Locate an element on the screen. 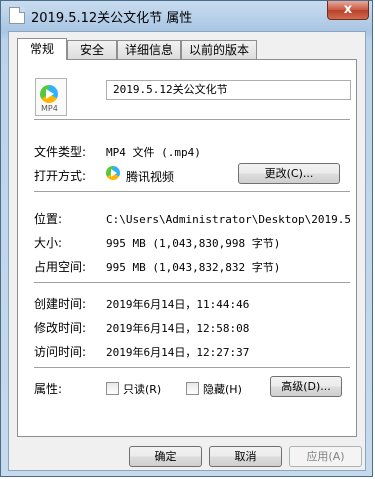 The height and width of the screenshot is (479, 375). window-title: 2019.5.12关公文化节 属性 is located at coordinates (112, 18).